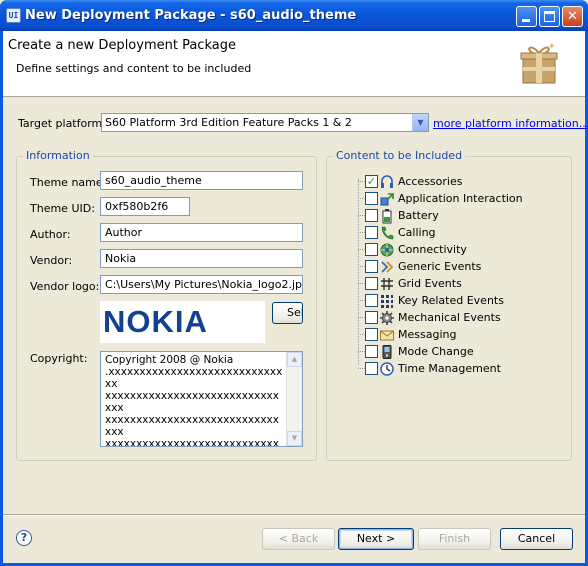 The width and height of the screenshot is (588, 566). What do you see at coordinates (418, 215) in the screenshot?
I see `battery-label: Battery` at bounding box center [418, 215].